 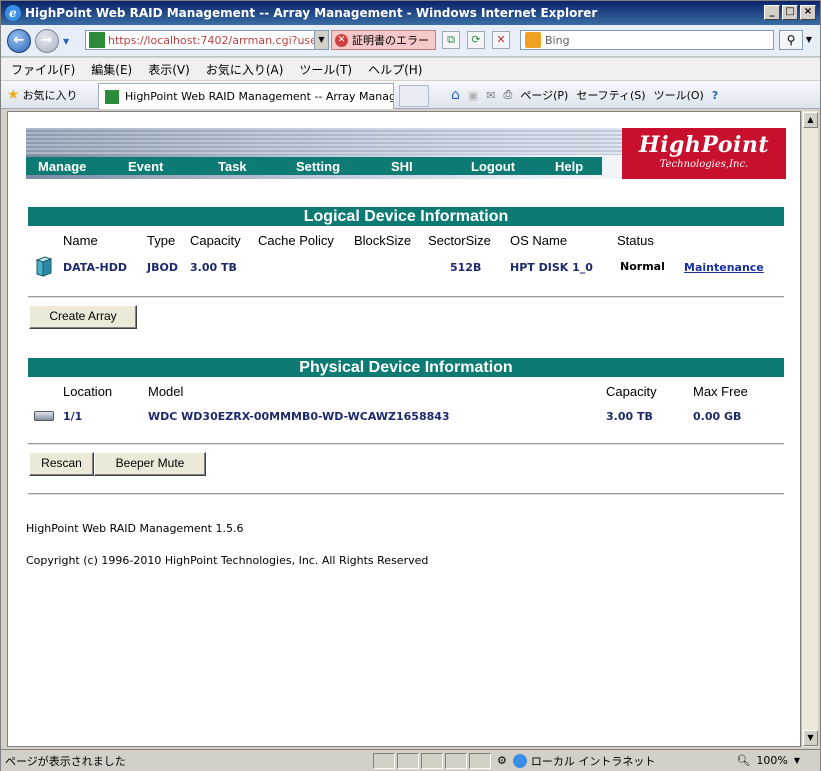 What do you see at coordinates (406, 367) in the screenshot?
I see `physical-device-heading: Physical Device Information` at bounding box center [406, 367].